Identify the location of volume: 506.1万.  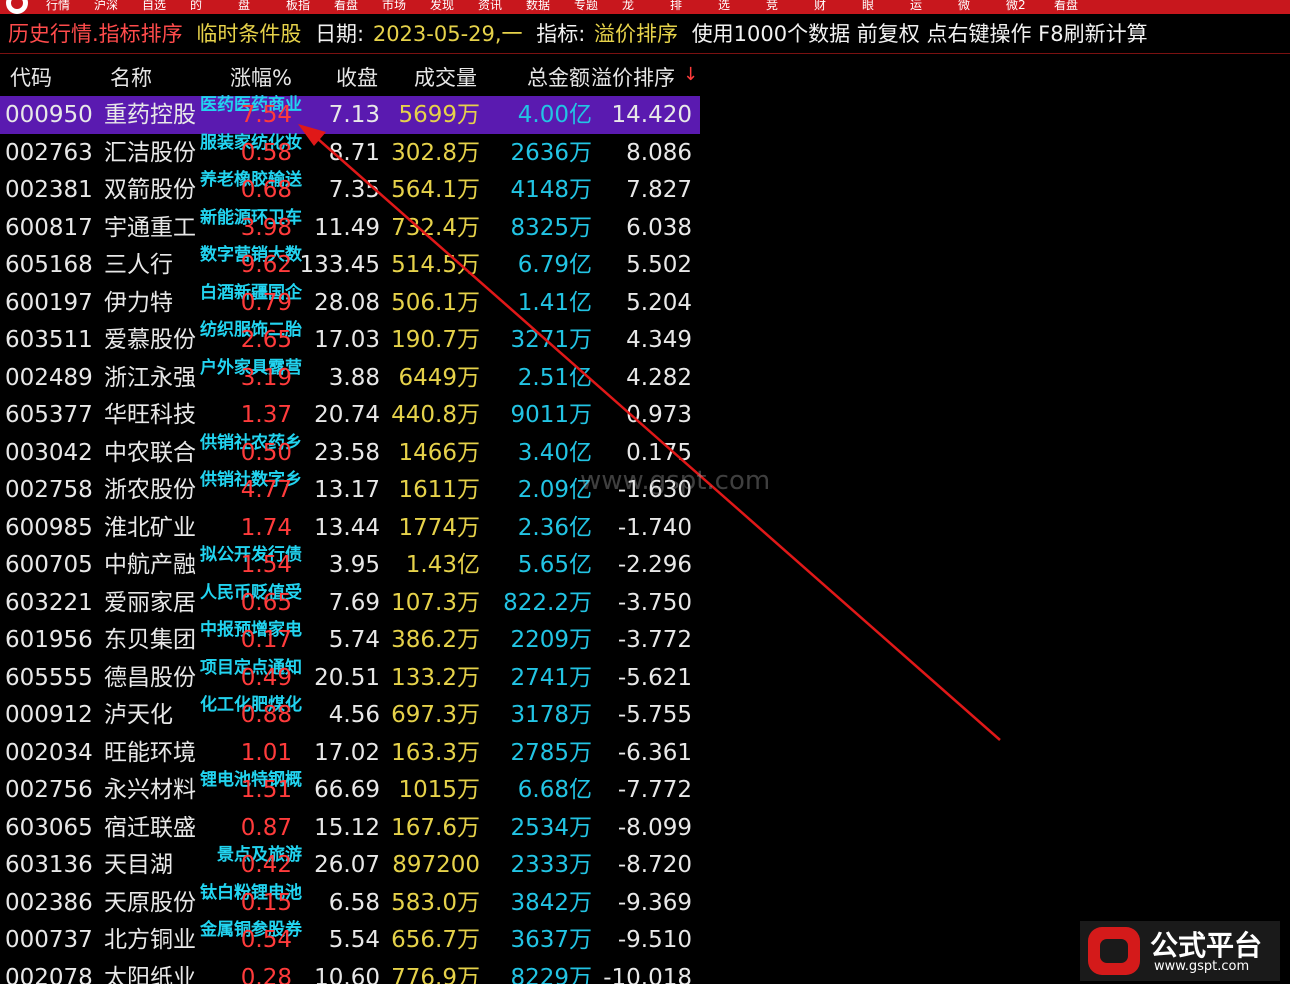
(435, 302).